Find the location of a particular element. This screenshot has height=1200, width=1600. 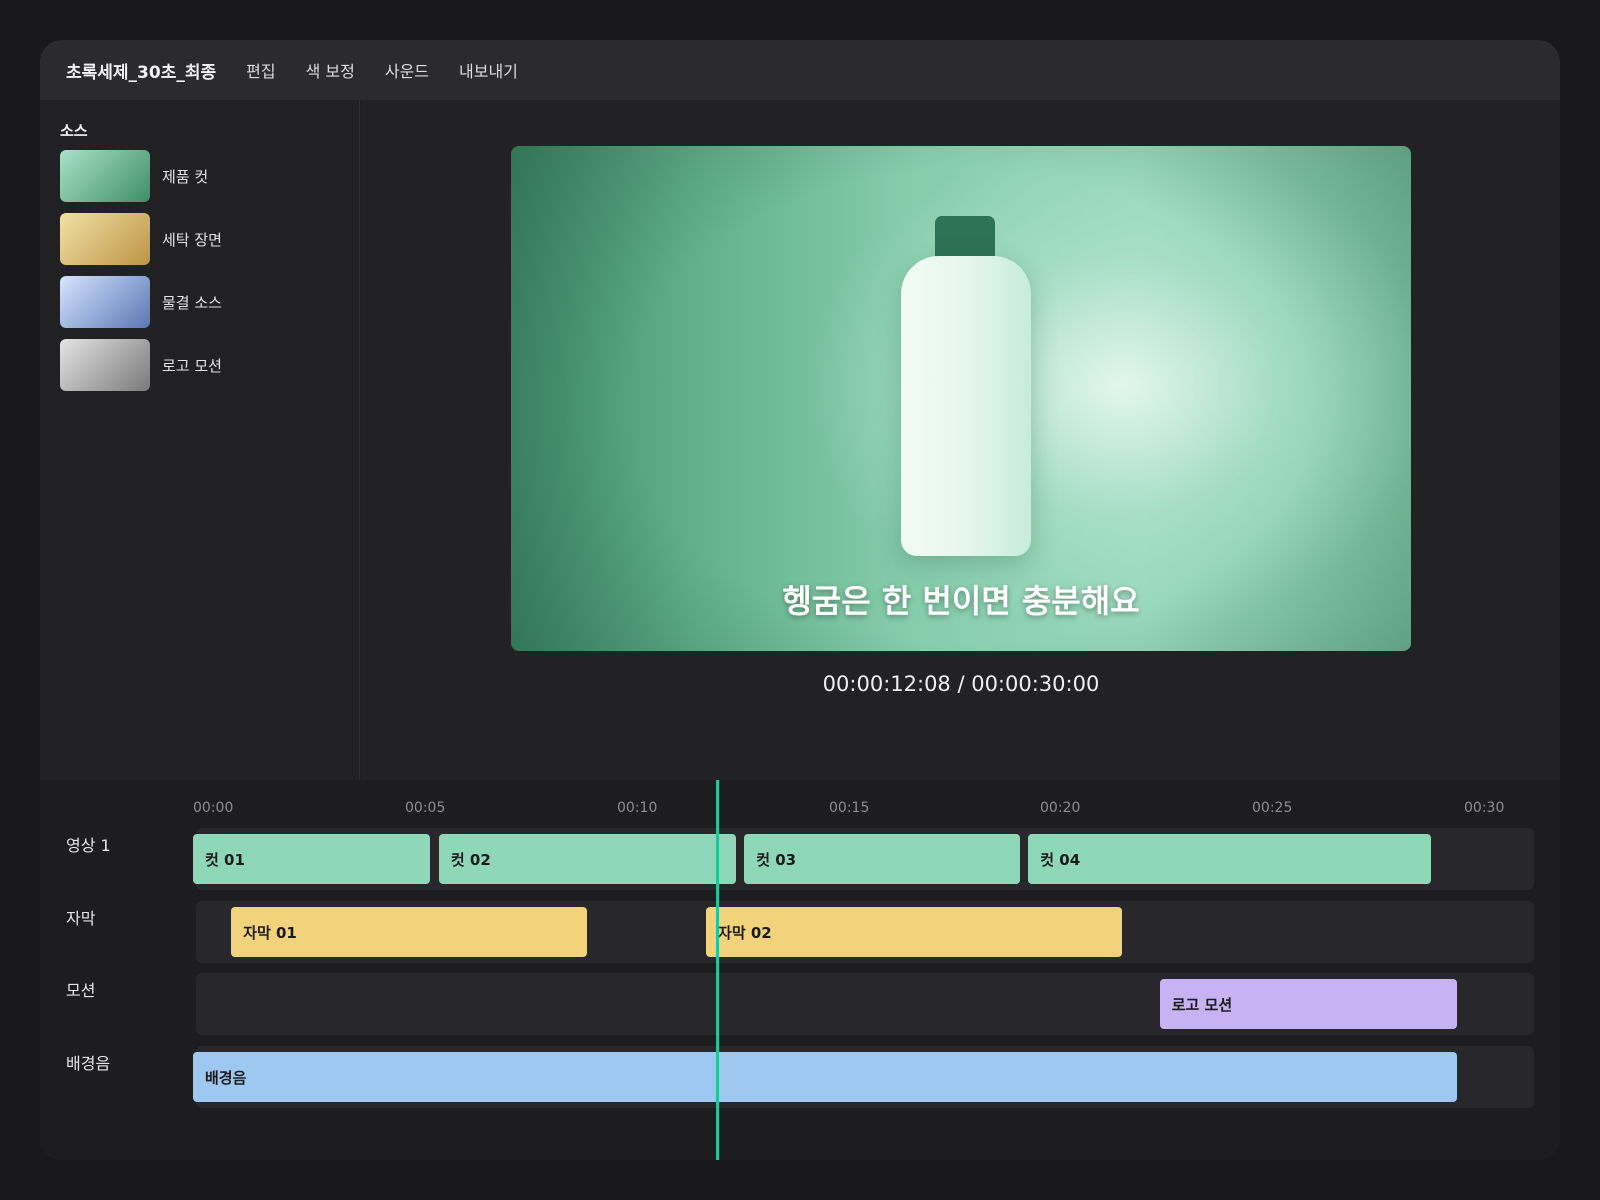

source-panel-heading: 소스 is located at coordinates (74, 131).